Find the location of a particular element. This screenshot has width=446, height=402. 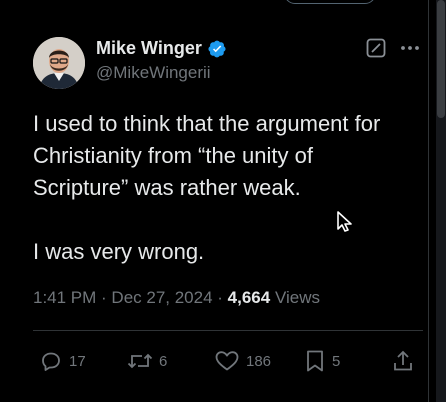

views-count: 4,664 is located at coordinates (249, 297).